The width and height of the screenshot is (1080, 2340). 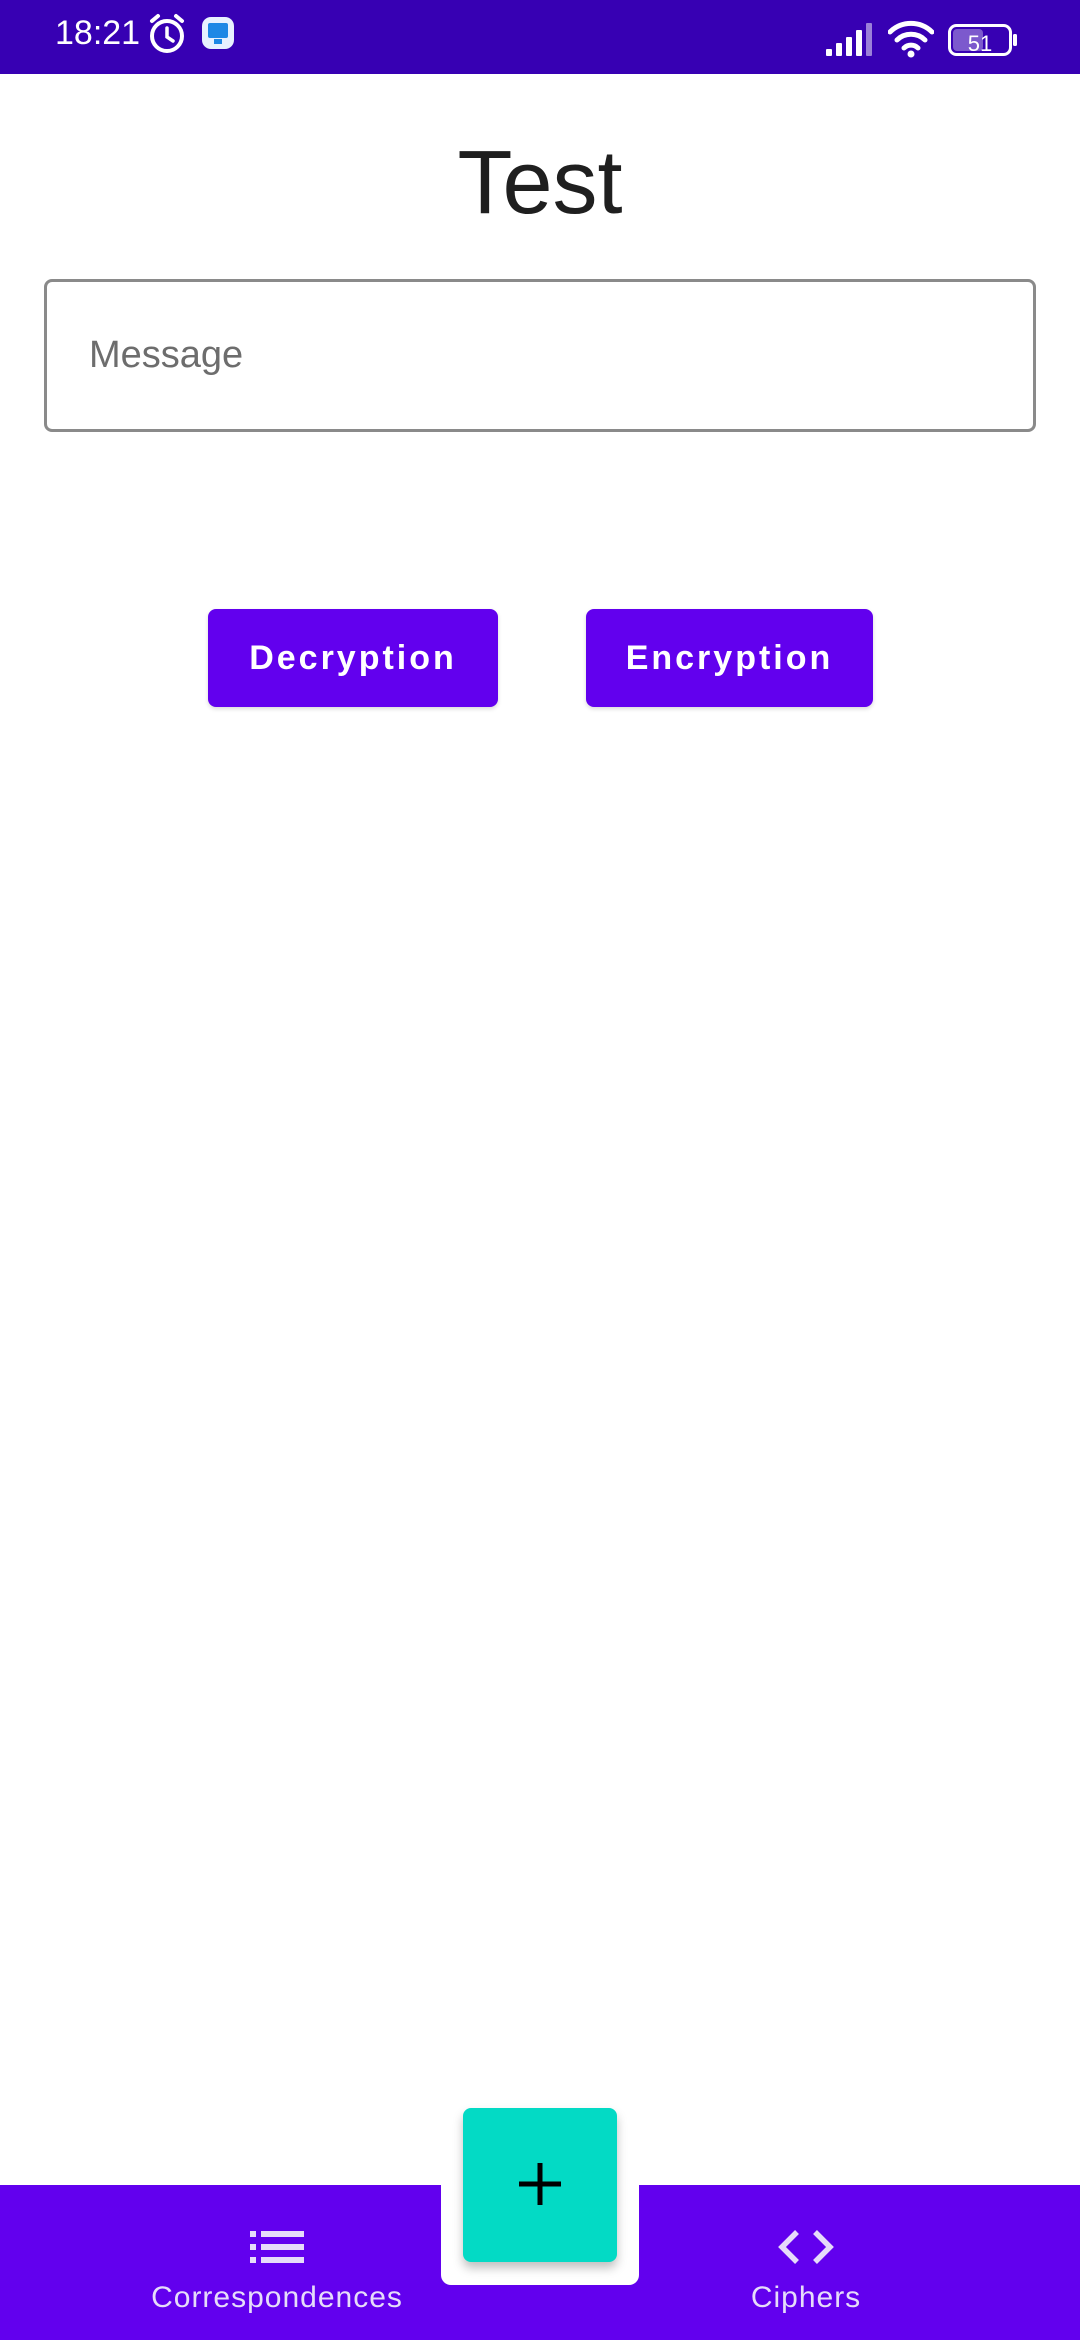 I want to click on battery-level: 51, so click(x=980, y=43).